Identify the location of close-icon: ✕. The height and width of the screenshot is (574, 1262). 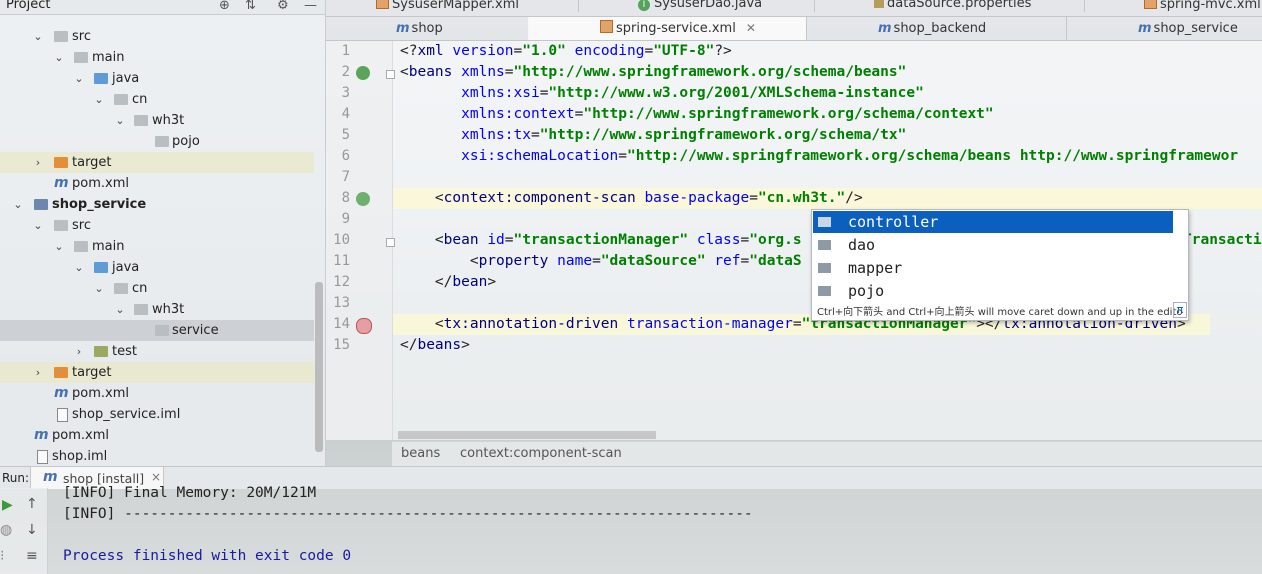
(751, 28).